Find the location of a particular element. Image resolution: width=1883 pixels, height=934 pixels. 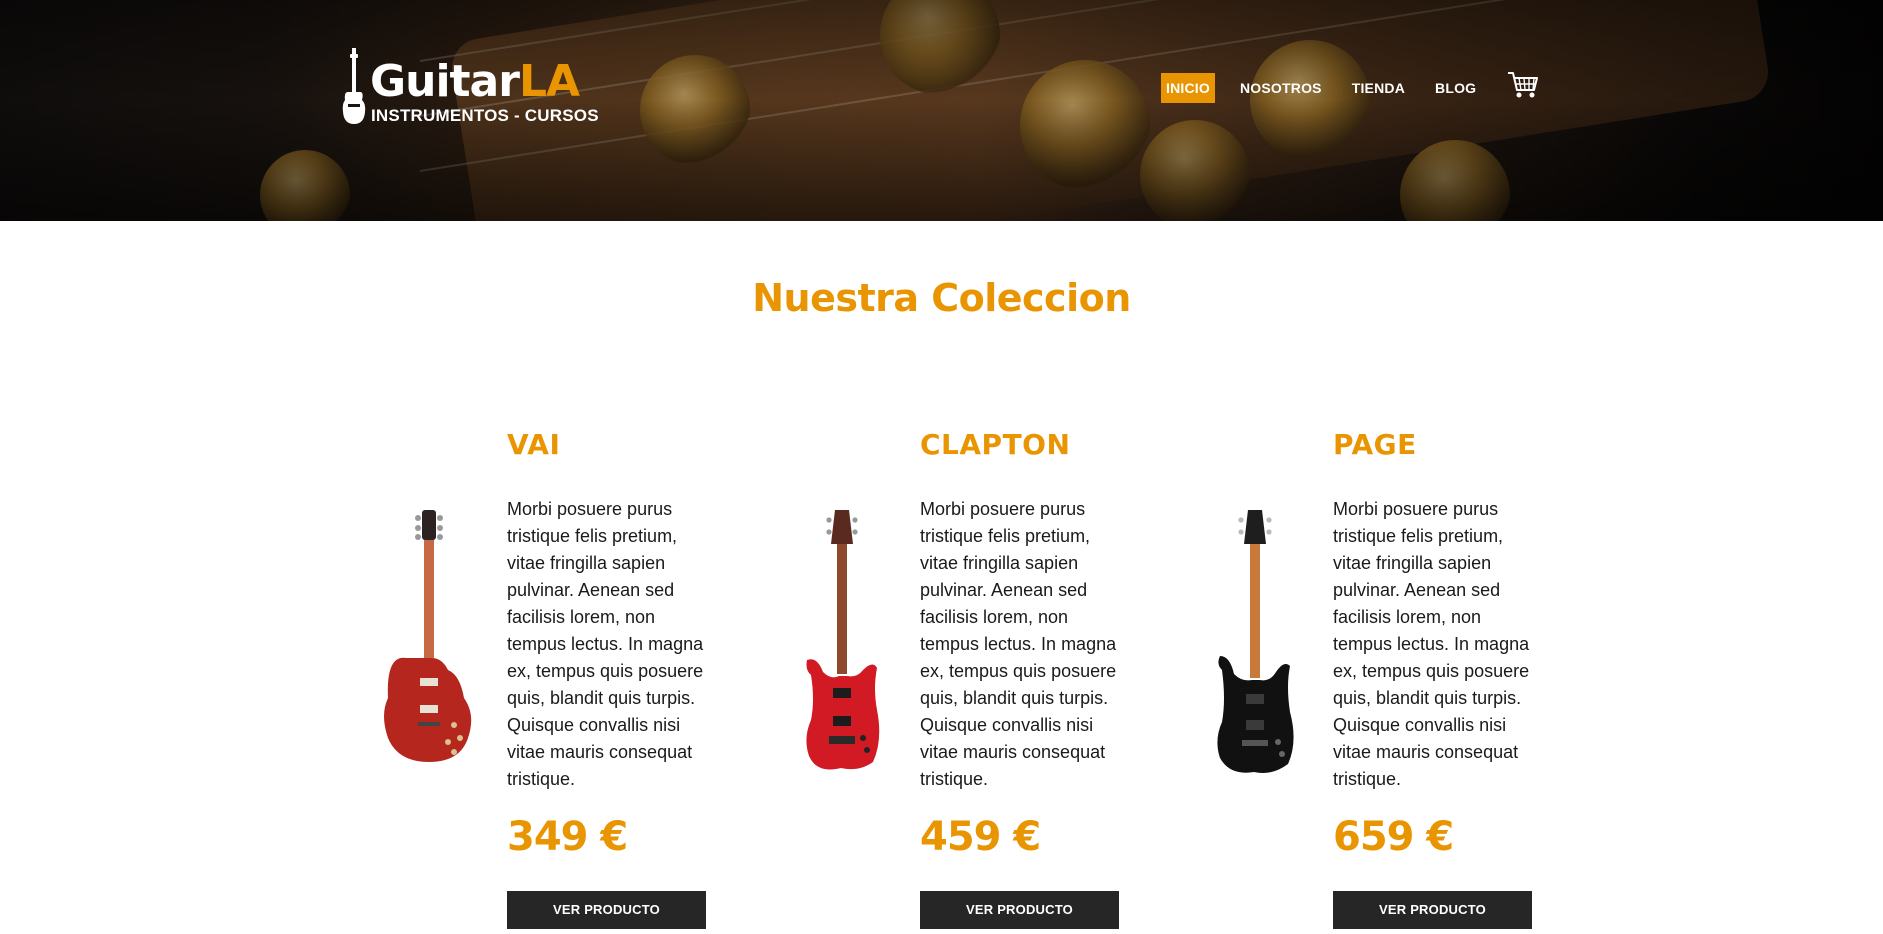

site-logo: GuitarLA INSTRUMENTOS - CURSOS is located at coordinates (470, 86).